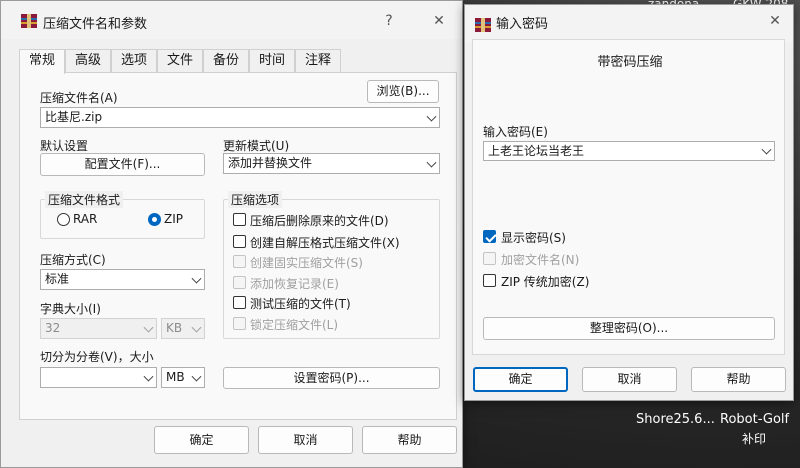 This screenshot has height=468, width=800. I want to click on solid-archive-label: 创建固实压缩文件(S), so click(306, 263).